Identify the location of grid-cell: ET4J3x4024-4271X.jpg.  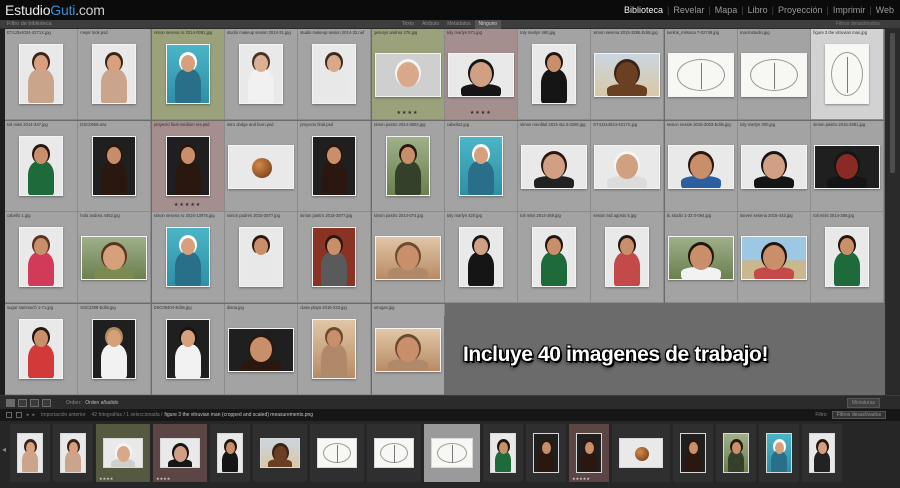
(41, 74).